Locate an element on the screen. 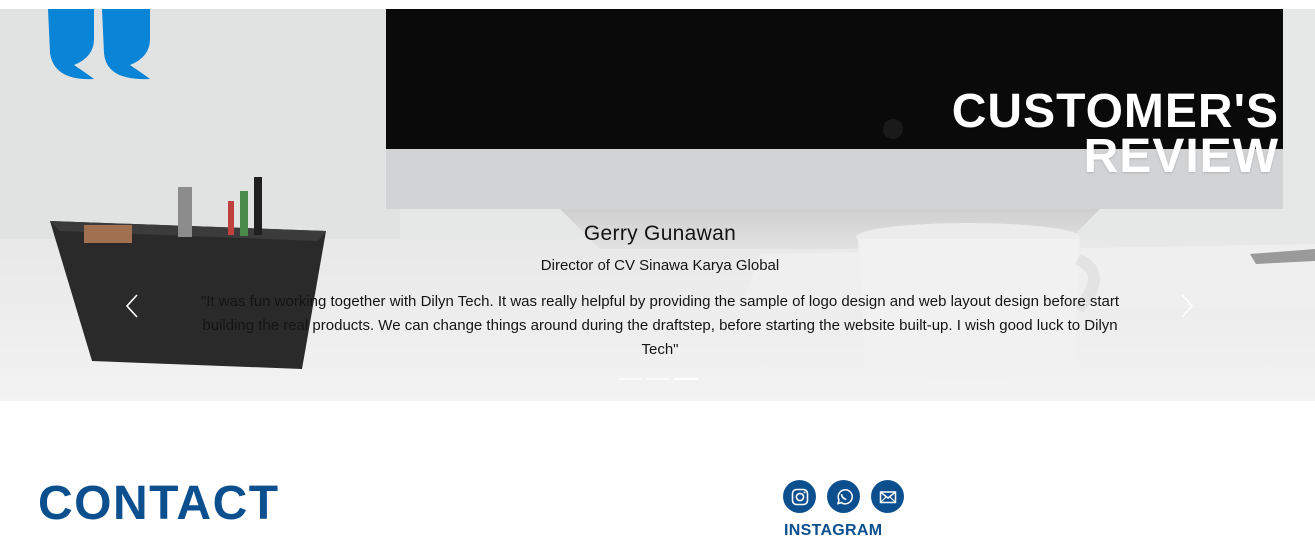  social-links is located at coordinates (843, 496).